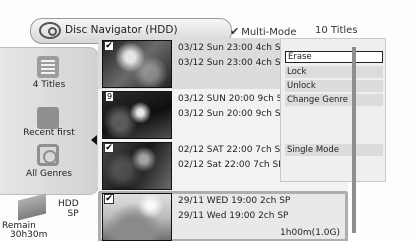 The height and width of the screenshot is (241, 417). I want to click on menu-item-change-genre: Change Genre, so click(334, 100).